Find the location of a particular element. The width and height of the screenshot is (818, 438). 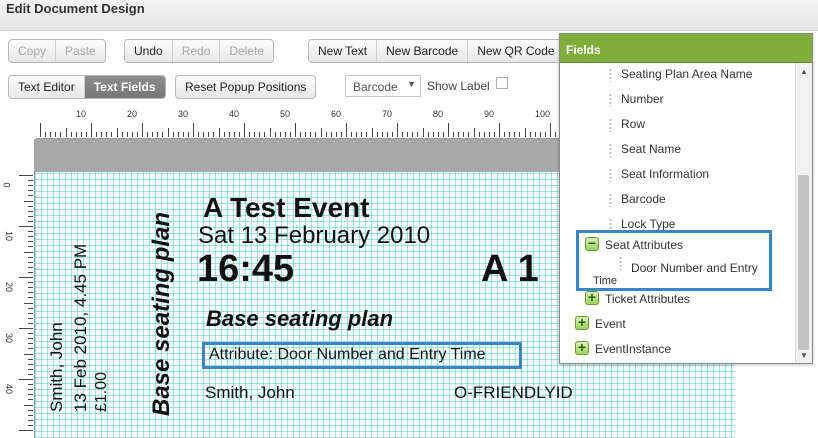

new-barcode-button: New Barcode is located at coordinates (423, 51).